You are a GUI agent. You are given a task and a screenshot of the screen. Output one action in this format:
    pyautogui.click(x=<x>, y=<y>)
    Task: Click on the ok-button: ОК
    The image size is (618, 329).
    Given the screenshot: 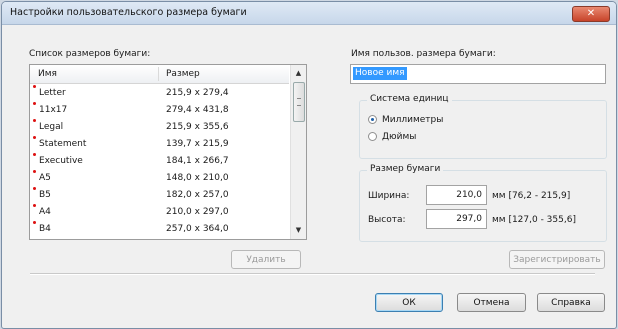 What is the action you would take?
    pyautogui.click(x=409, y=302)
    